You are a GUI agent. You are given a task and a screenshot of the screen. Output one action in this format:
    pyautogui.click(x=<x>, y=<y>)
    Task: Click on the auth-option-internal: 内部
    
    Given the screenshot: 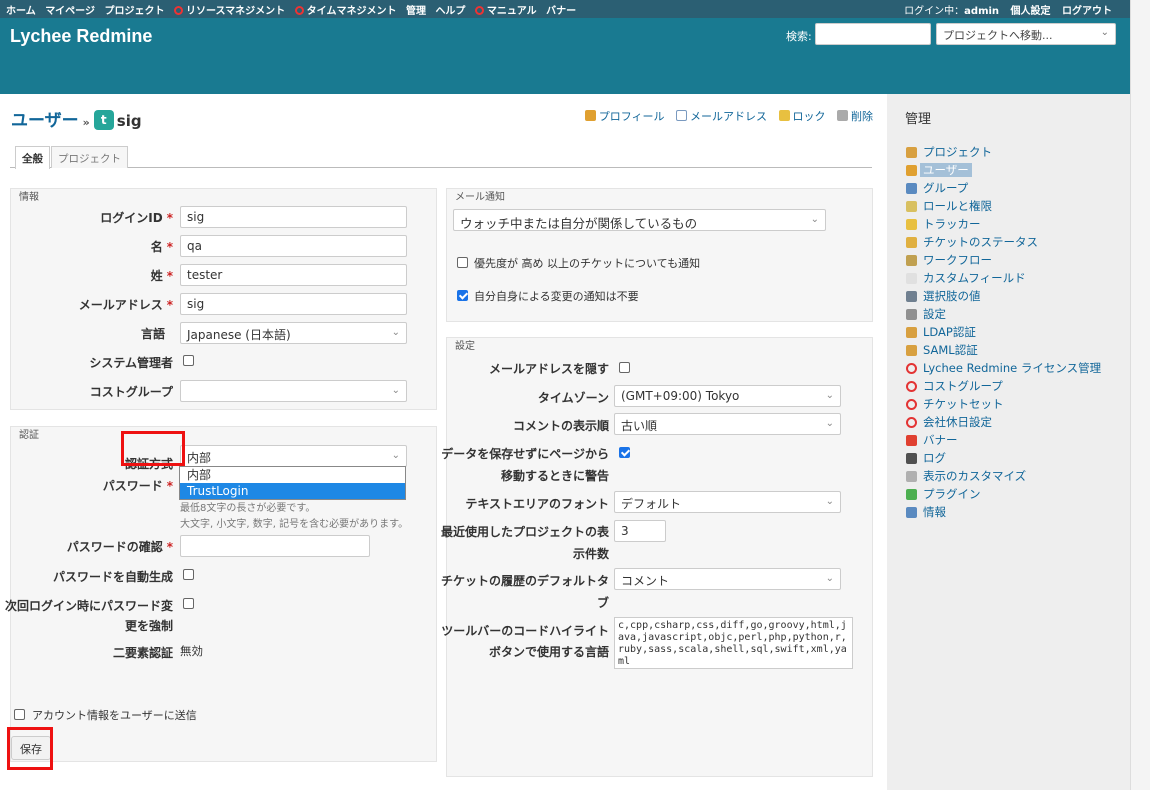 What is the action you would take?
    pyautogui.click(x=292, y=475)
    